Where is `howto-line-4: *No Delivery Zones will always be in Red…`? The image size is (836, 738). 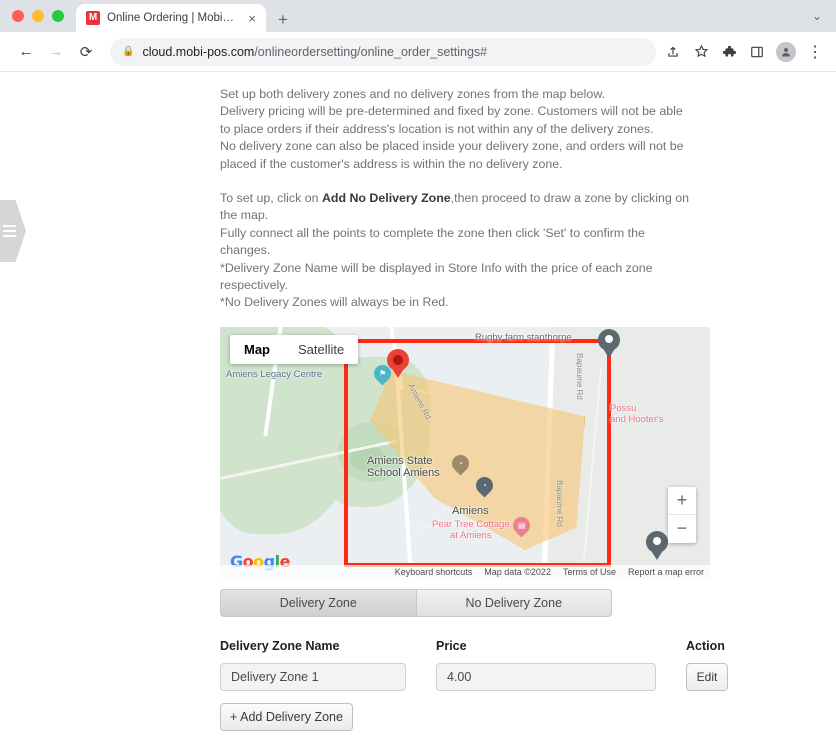 howto-line-4: *No Delivery Zones will always be in Red… is located at coordinates (334, 302).